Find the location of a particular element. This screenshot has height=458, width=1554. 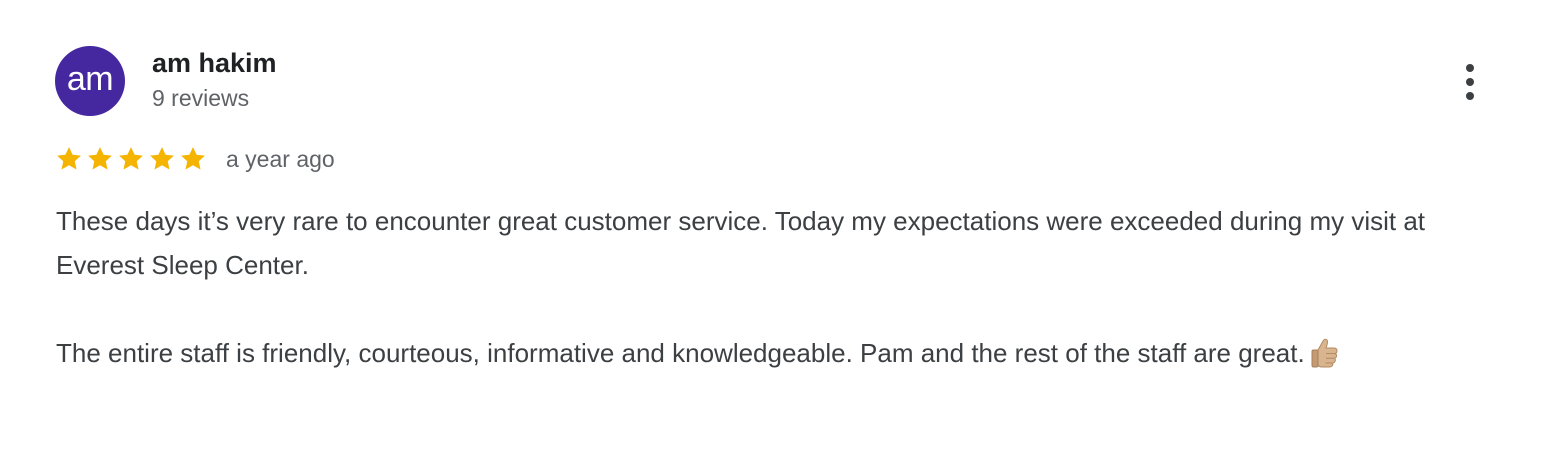

author-name: am hakim is located at coordinates (214, 63).